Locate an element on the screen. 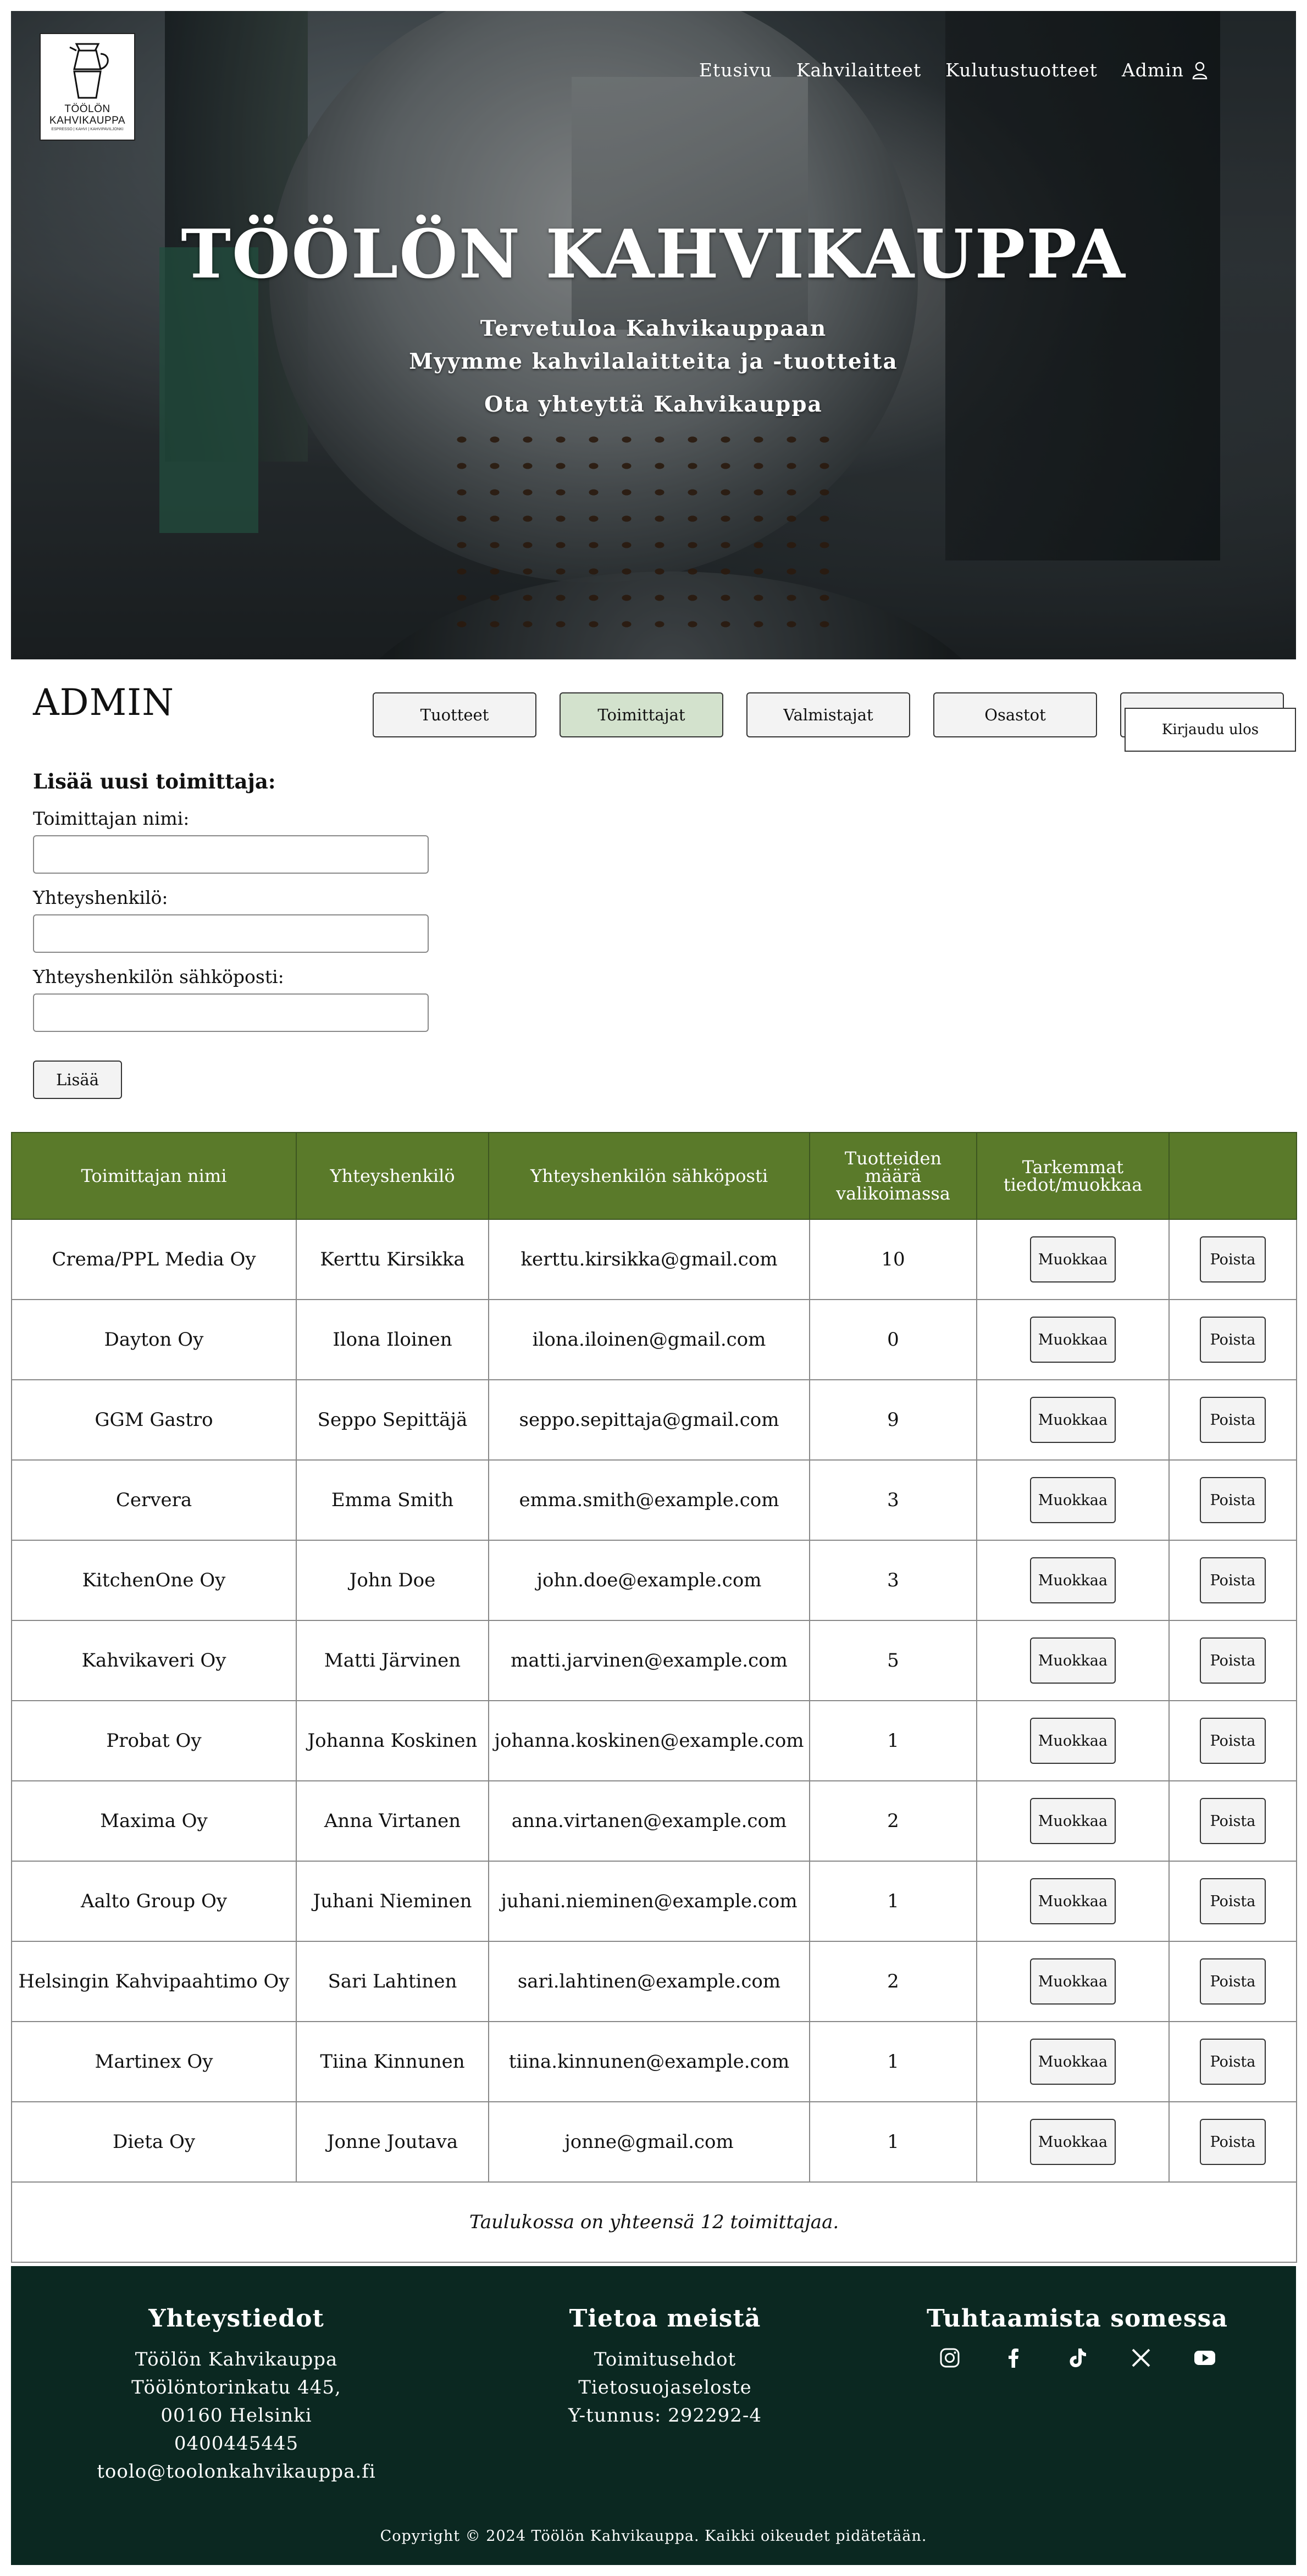 The width and height of the screenshot is (1307, 2576). footer-company: Töölön Kahvikauppa is located at coordinates (237, 2359).